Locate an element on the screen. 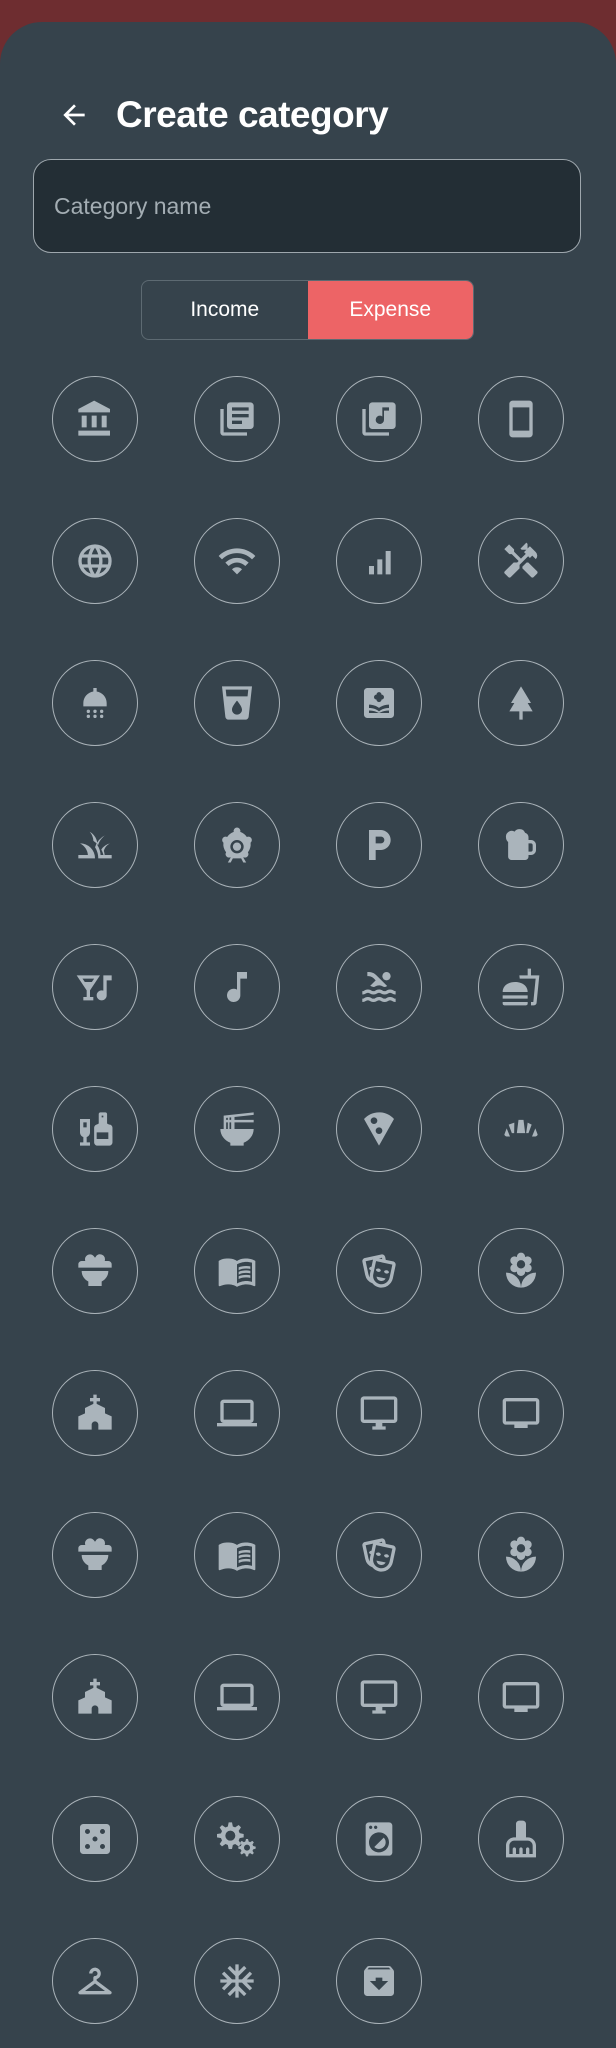 Image resolution: width=616 pixels, height=2048 pixels. bank-icon is located at coordinates (94, 418).